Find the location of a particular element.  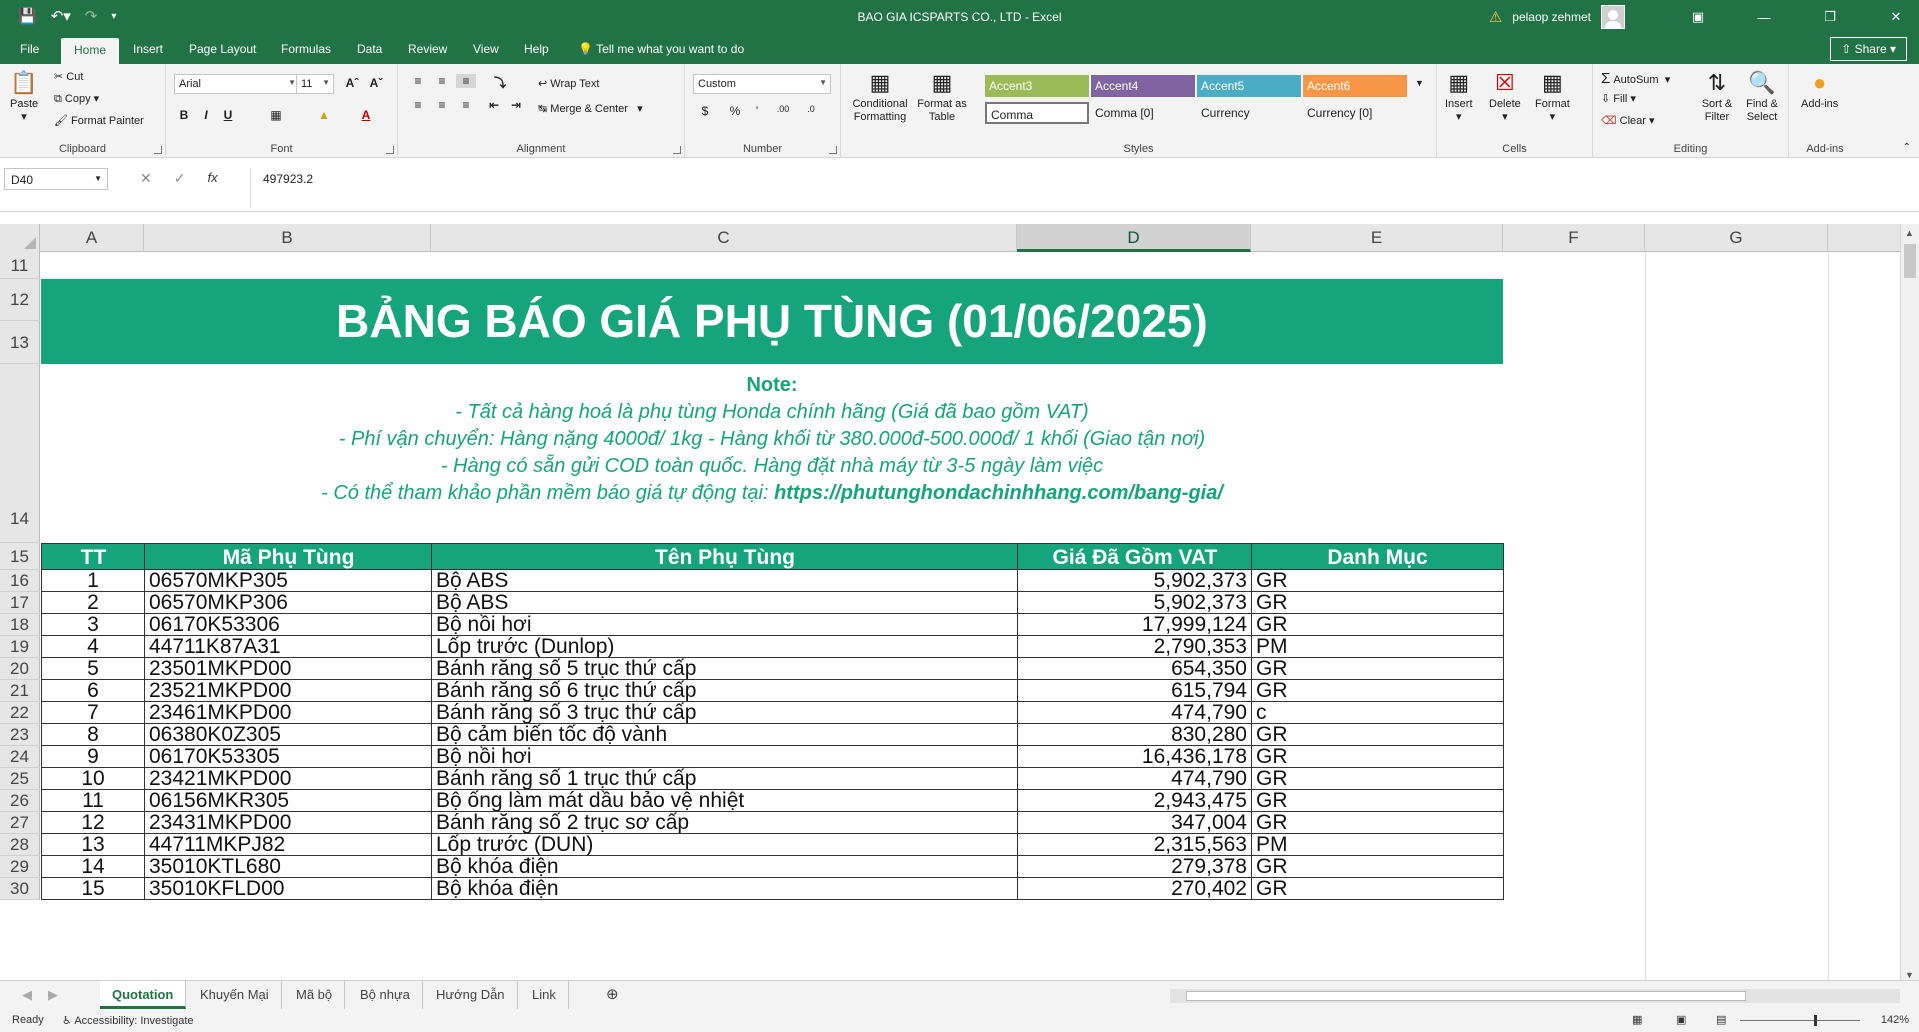

style-accent3: Accent3 is located at coordinates (1037, 86).